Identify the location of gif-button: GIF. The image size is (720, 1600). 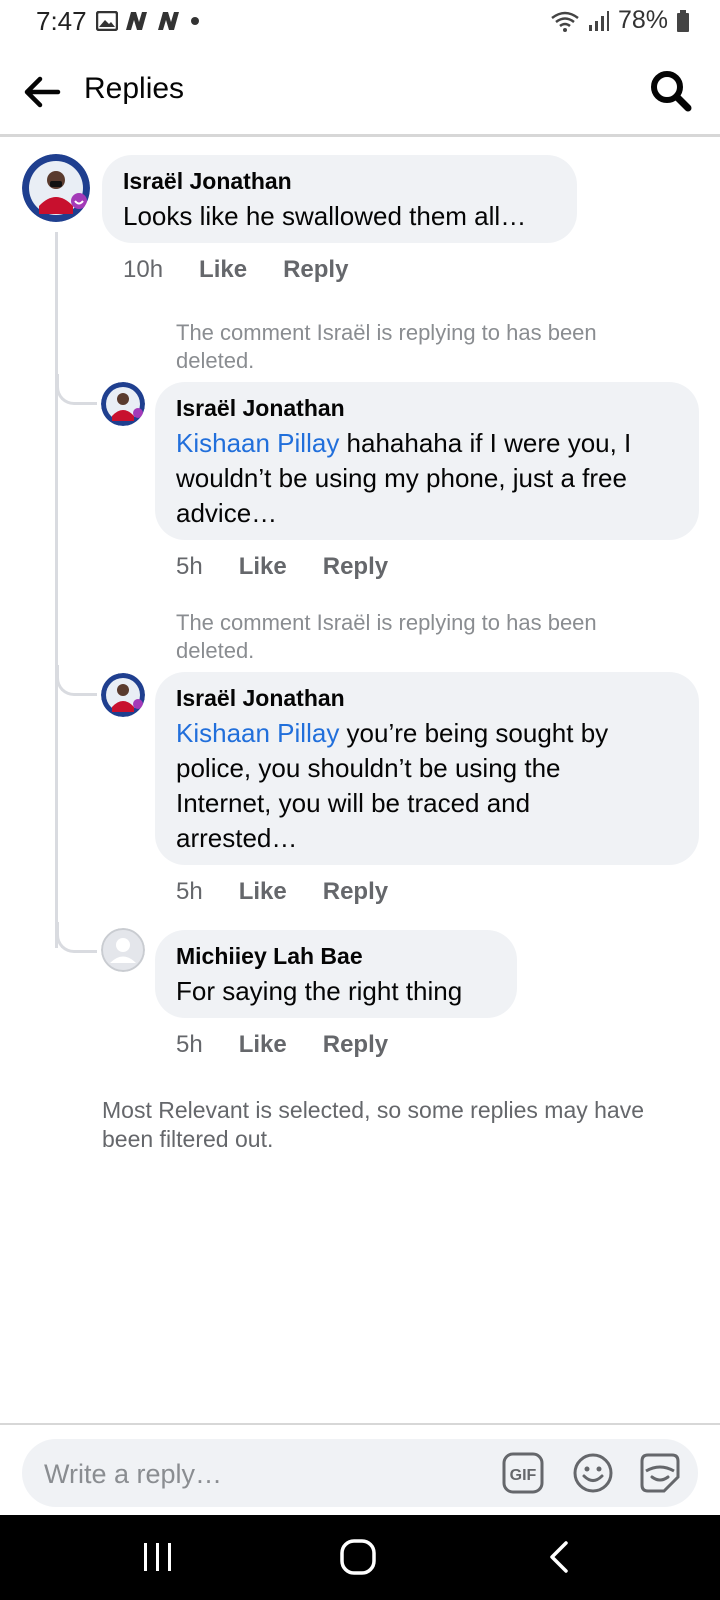
(523, 1473).